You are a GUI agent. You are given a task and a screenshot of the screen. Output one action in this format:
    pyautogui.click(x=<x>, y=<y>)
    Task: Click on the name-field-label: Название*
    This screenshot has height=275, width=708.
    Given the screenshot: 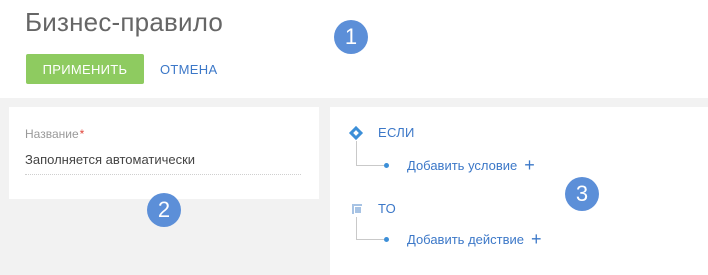 What is the action you would take?
    pyautogui.click(x=54, y=134)
    